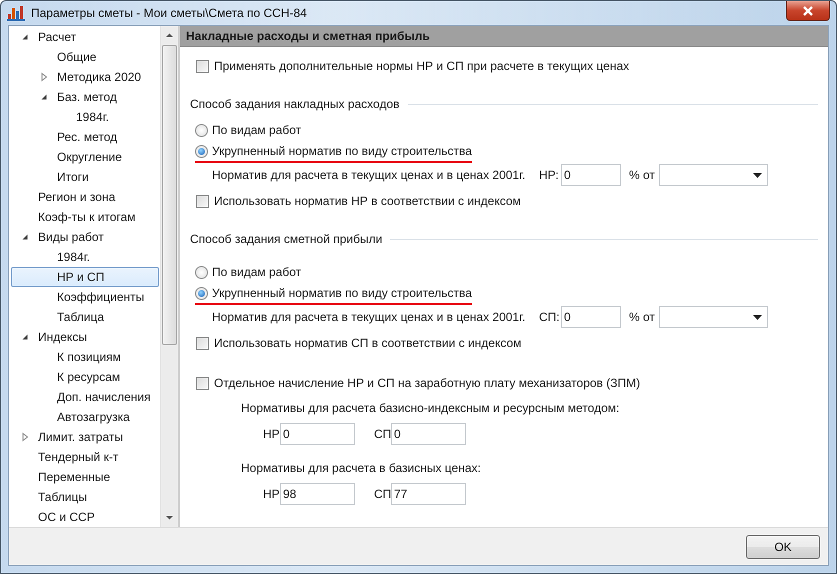 The height and width of the screenshot is (574, 837). I want to click on tree-item: Баз. метод, so click(85, 97).